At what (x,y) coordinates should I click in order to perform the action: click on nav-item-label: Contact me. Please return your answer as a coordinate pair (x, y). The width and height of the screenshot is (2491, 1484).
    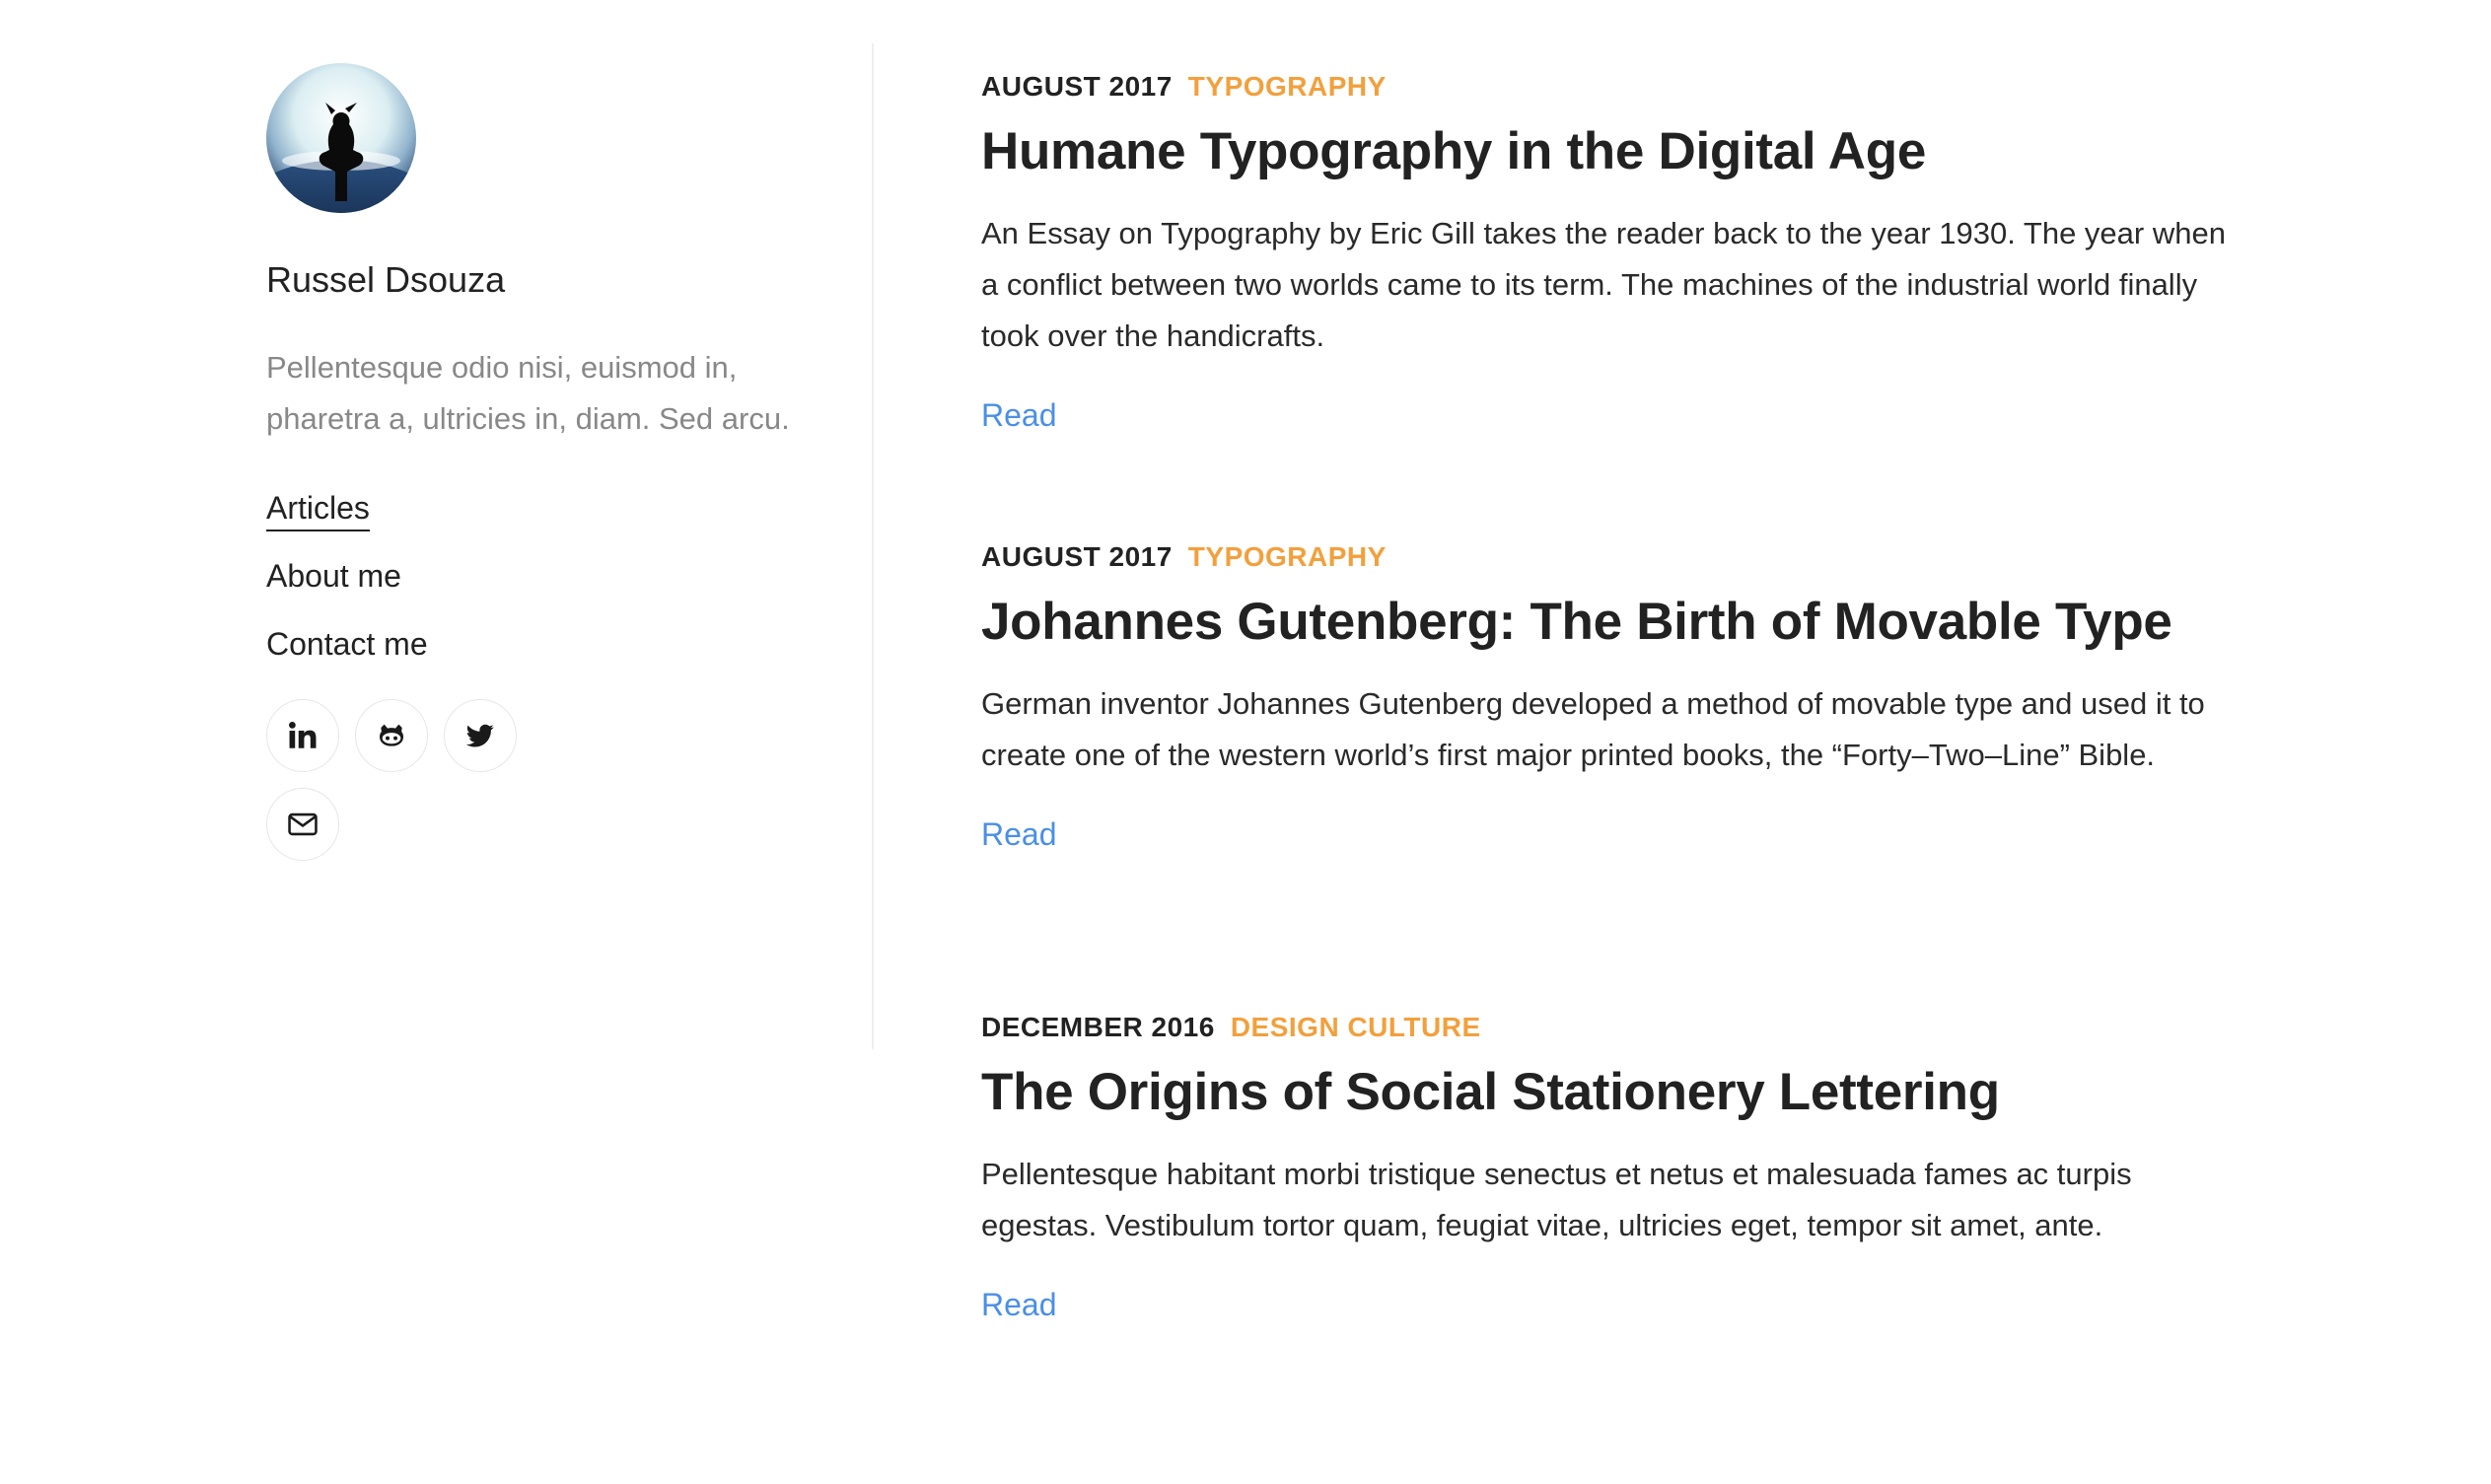
    Looking at the image, I should click on (347, 644).